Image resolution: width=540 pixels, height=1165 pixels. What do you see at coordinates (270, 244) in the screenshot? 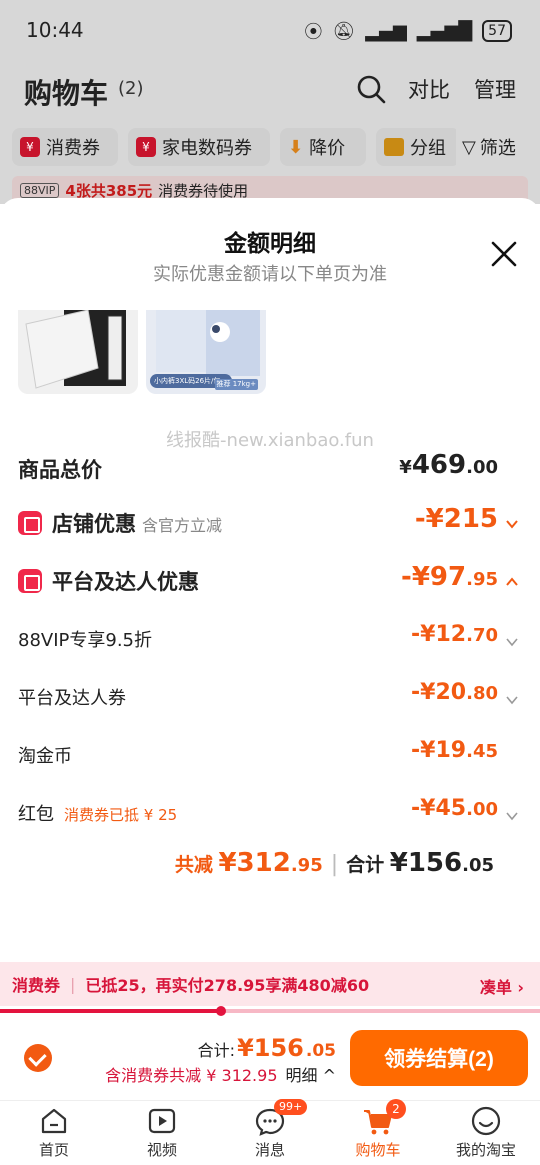
I see `sheet-title: 金额明细` at bounding box center [270, 244].